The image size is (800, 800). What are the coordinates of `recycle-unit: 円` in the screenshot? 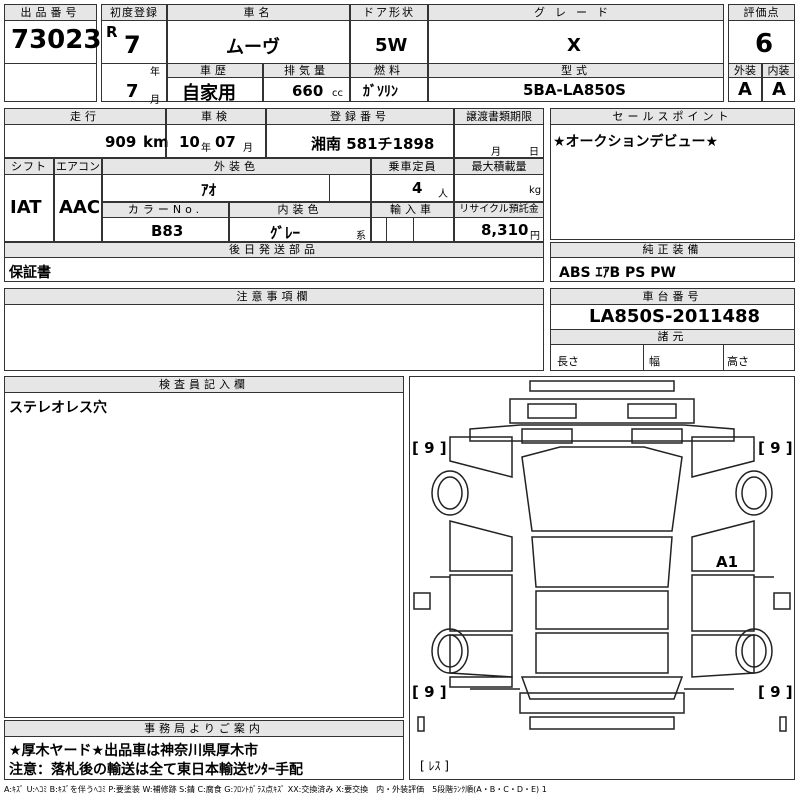 It's located at (535, 236).